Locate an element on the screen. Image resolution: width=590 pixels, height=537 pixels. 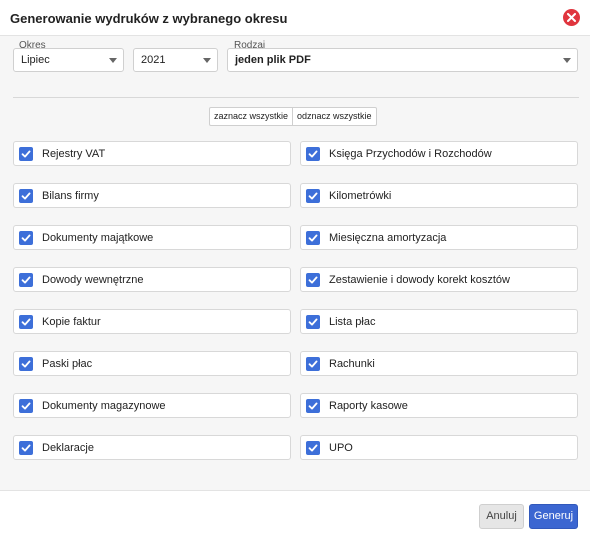
checkbox-rachunki: Rachunki is located at coordinates (439, 363).